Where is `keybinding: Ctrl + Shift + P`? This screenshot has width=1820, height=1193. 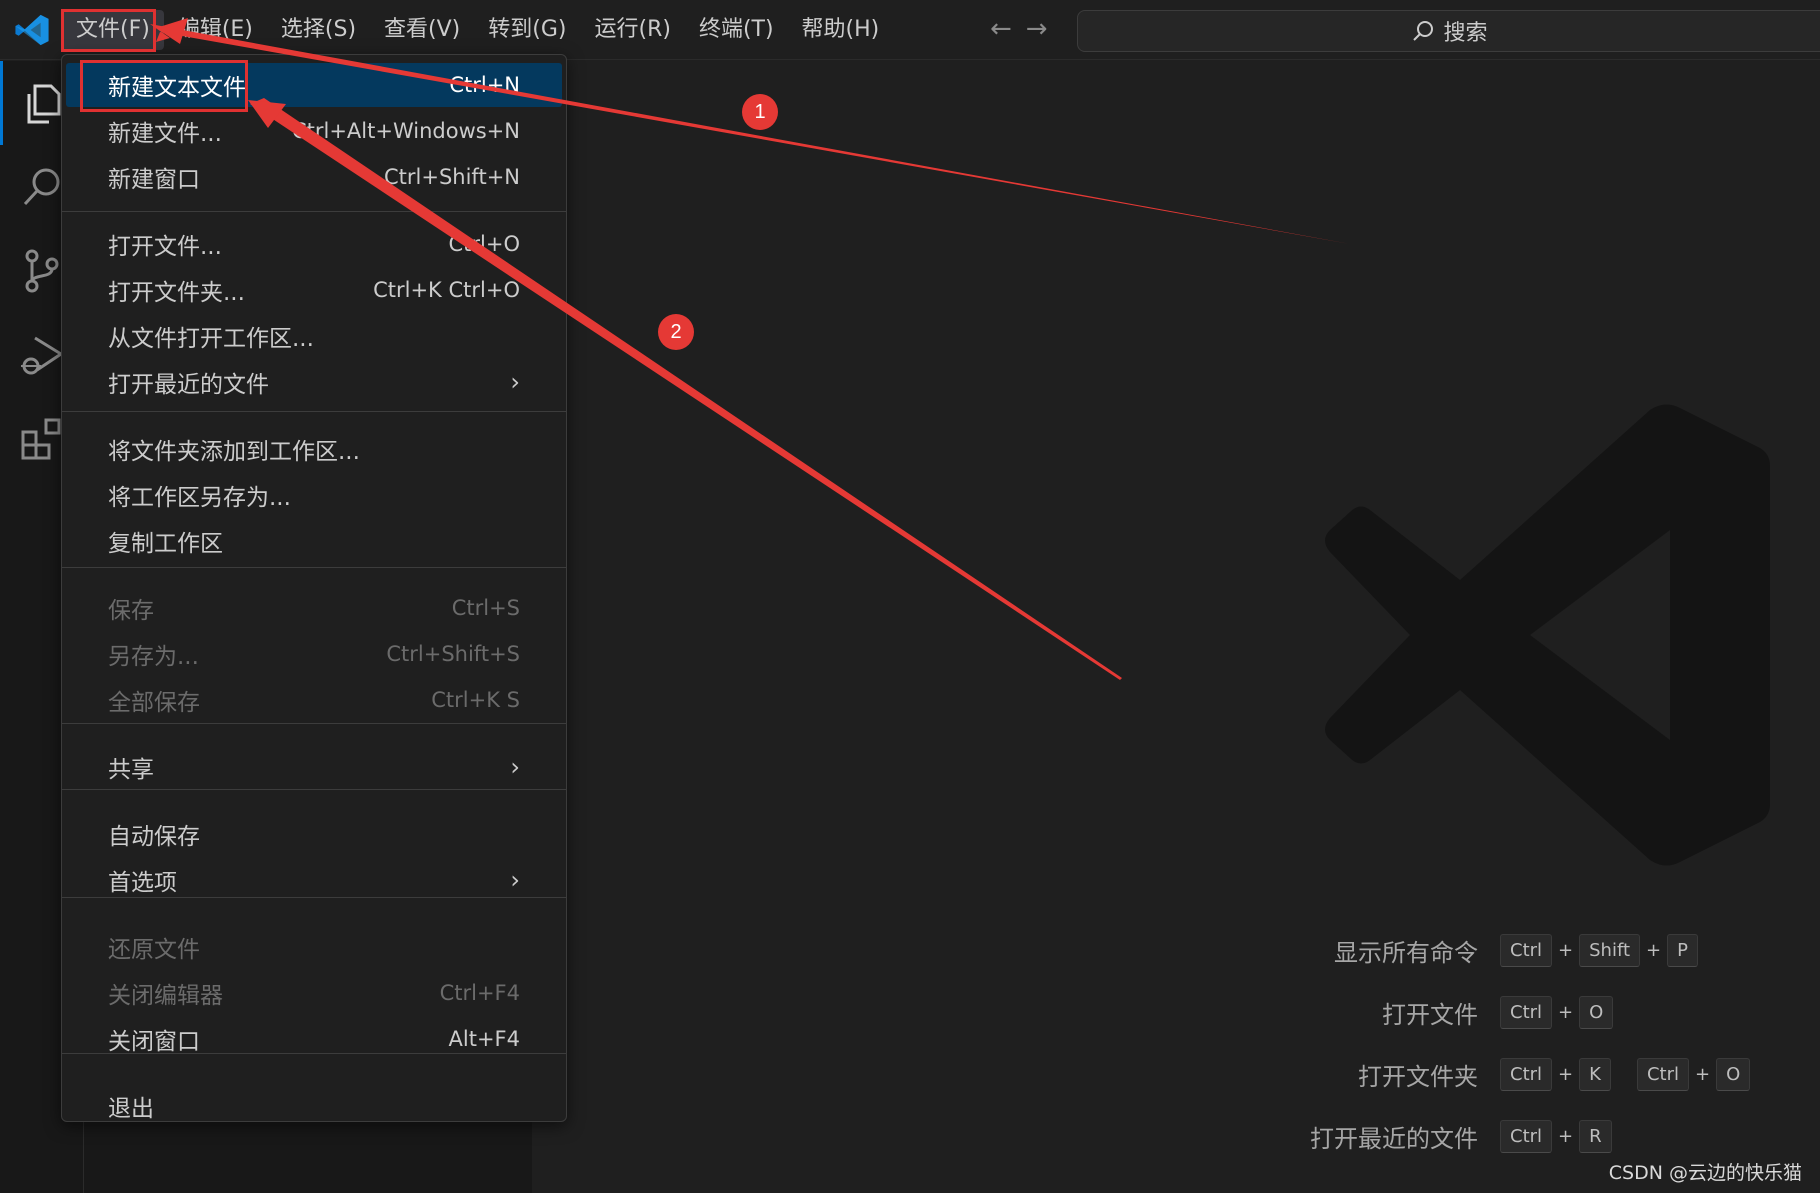
keybinding: Ctrl + Shift + P is located at coordinates (1599, 950).